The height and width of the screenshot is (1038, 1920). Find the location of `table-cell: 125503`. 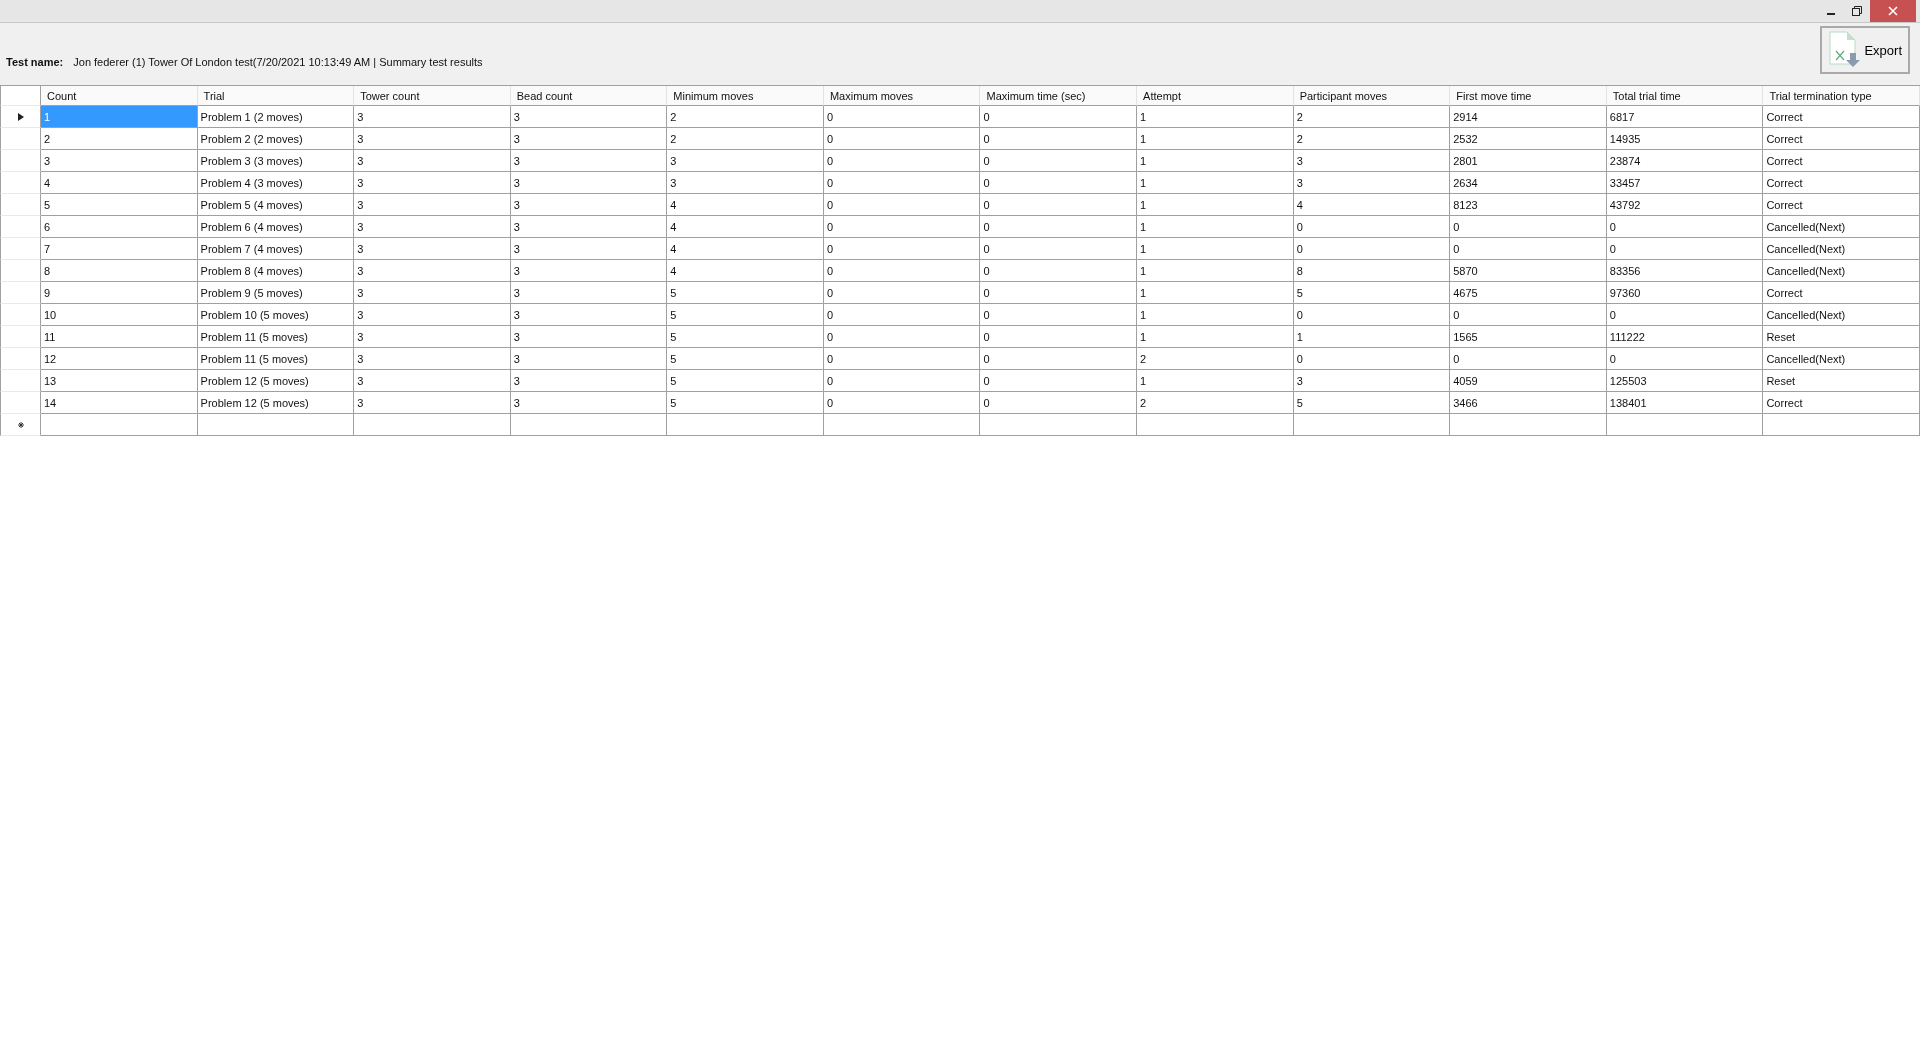

table-cell: 125503 is located at coordinates (1685, 381).